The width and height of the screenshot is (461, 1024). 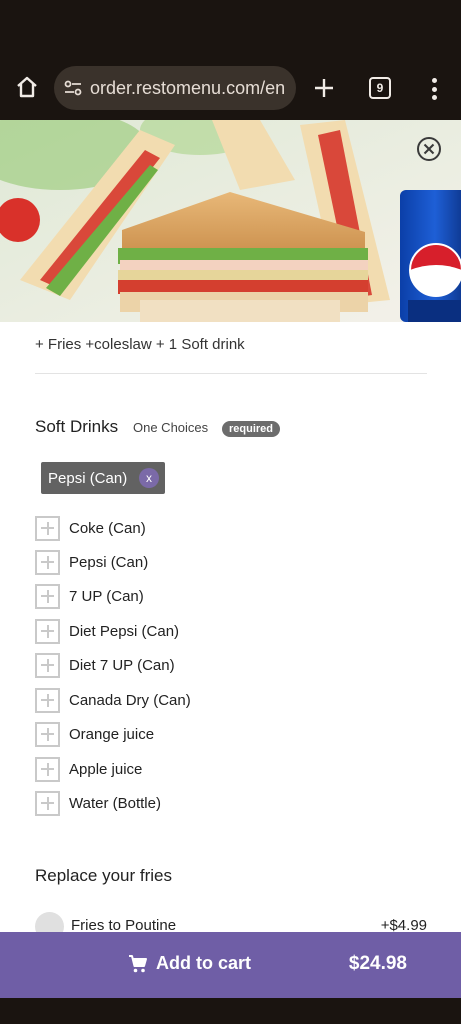 What do you see at coordinates (138, 964) in the screenshot?
I see `cart-icon` at bounding box center [138, 964].